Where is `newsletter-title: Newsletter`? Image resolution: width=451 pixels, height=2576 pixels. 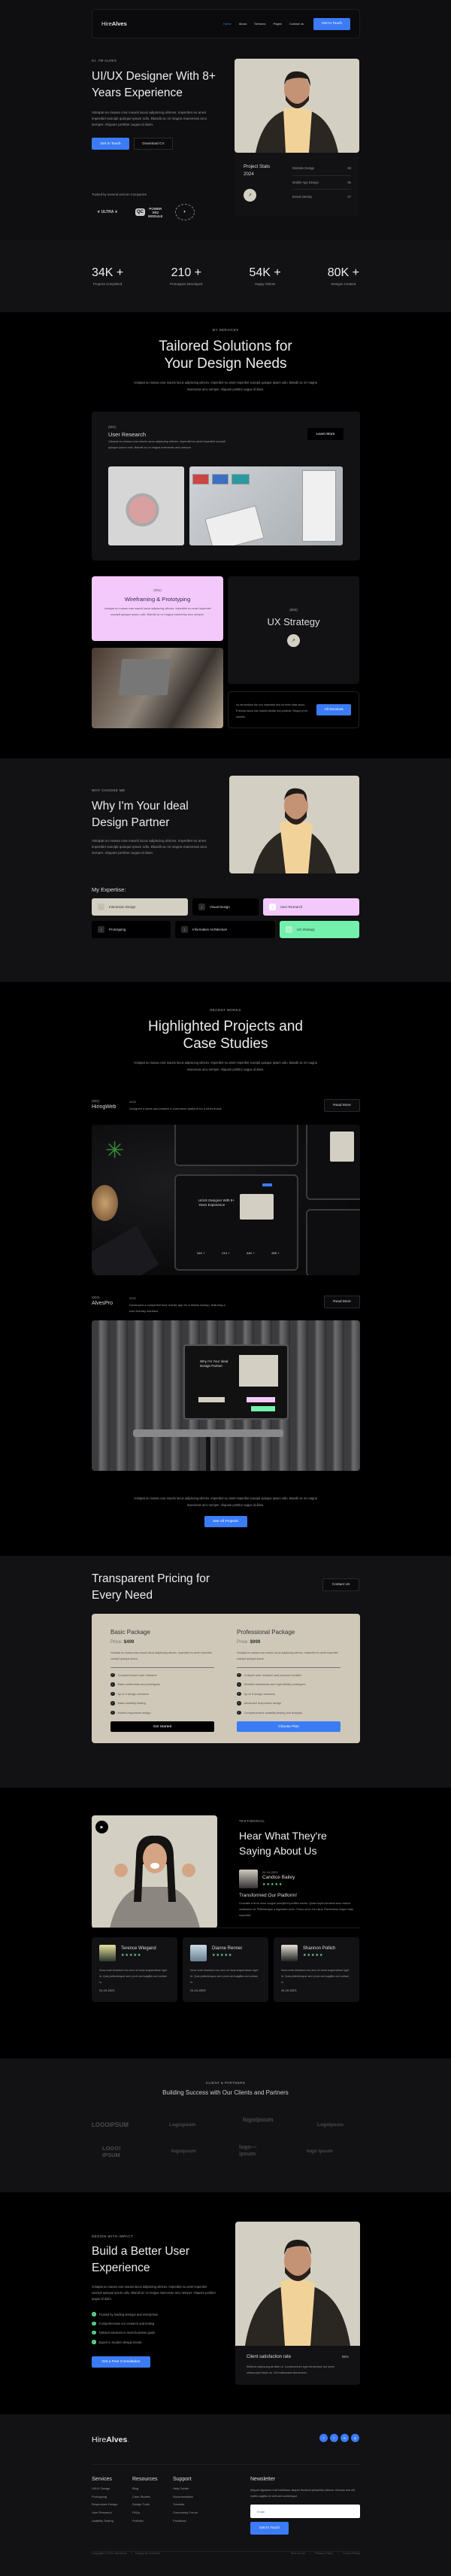
newsletter-title: Newsletter is located at coordinates (263, 2479).